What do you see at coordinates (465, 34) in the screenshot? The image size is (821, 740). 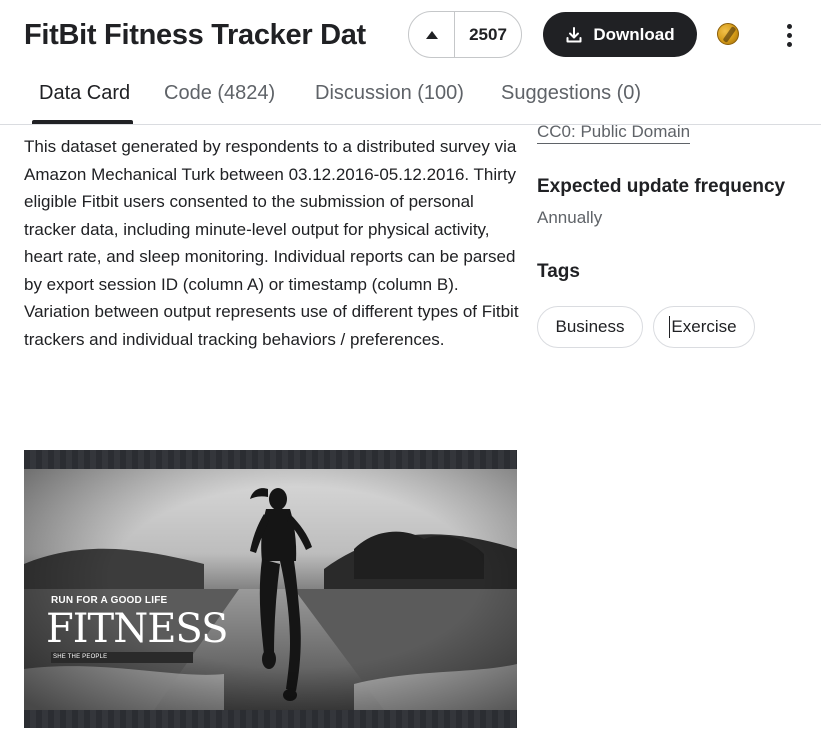 I see `upvote-widget: 2507` at bounding box center [465, 34].